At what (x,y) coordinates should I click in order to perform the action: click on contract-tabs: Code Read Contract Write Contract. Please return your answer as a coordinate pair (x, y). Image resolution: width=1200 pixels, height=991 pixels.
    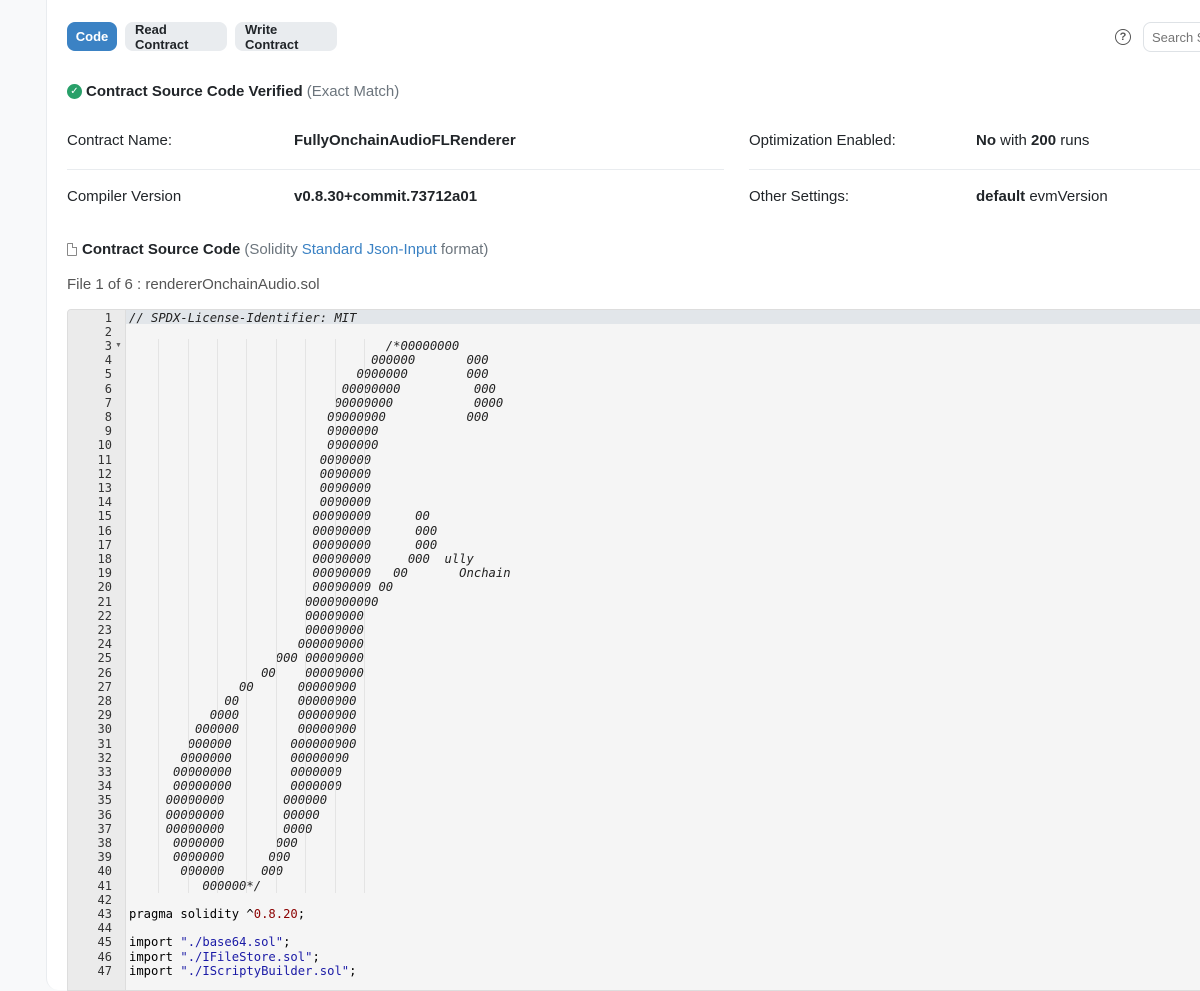
    Looking at the image, I should click on (202, 37).